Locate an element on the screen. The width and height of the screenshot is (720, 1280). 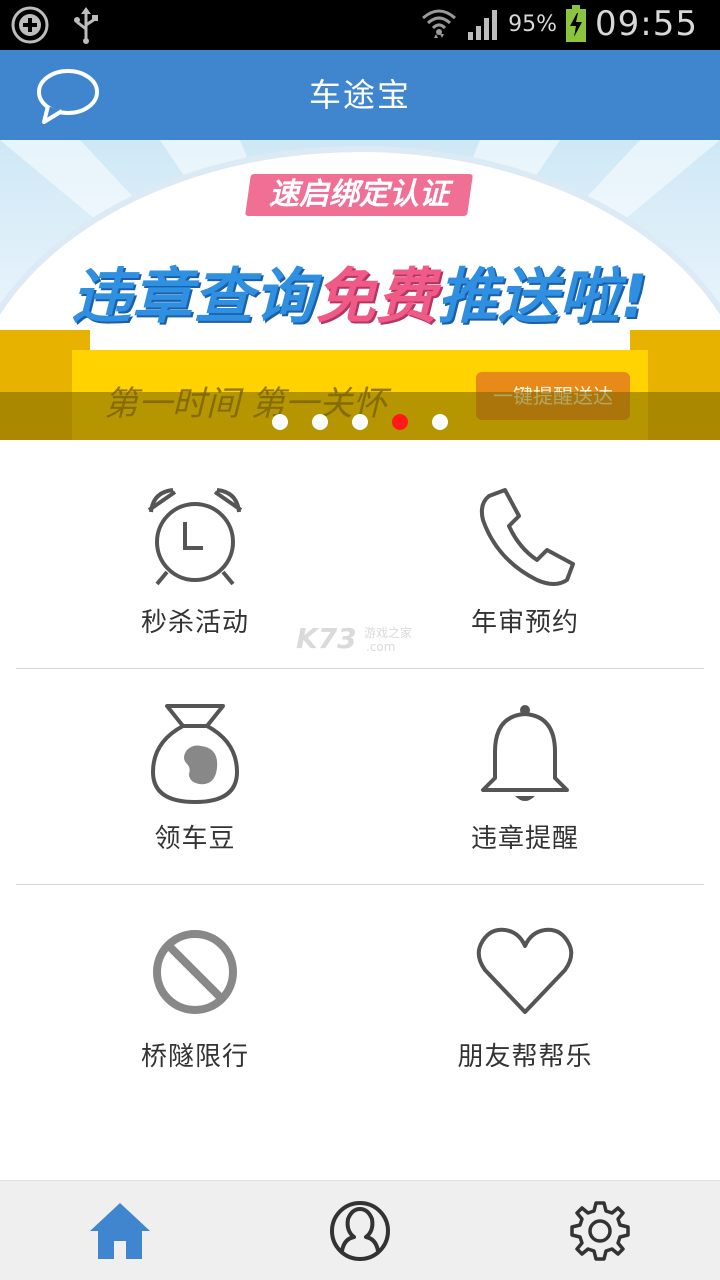
feature-label: 桥隧限行 is located at coordinates (194, 1057).